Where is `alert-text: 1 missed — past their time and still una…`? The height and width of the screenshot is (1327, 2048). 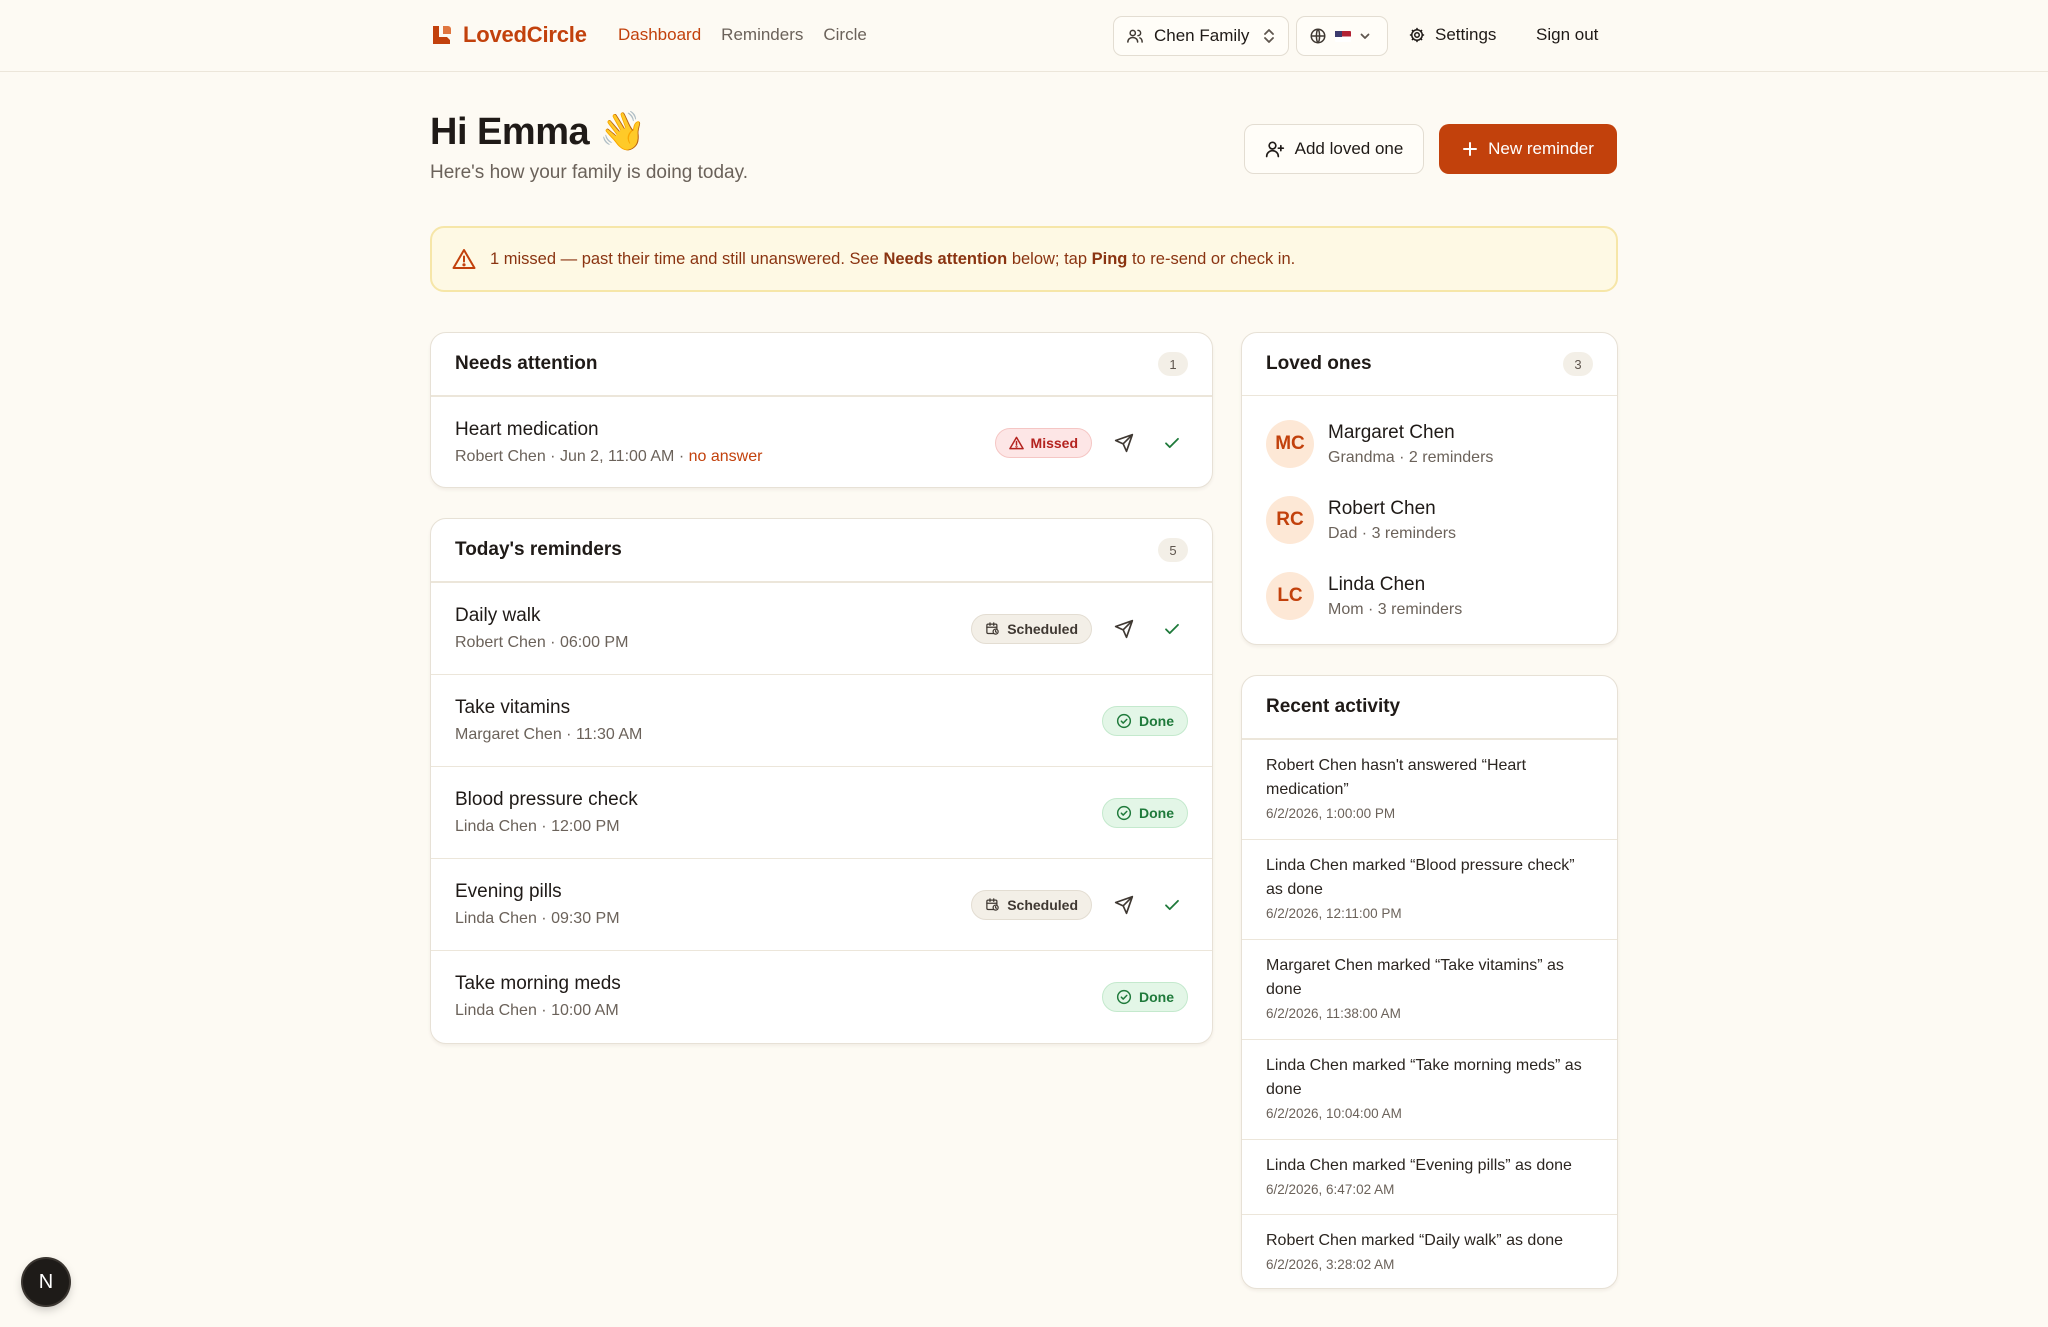 alert-text: 1 missed — past their time and still una… is located at coordinates (892, 259).